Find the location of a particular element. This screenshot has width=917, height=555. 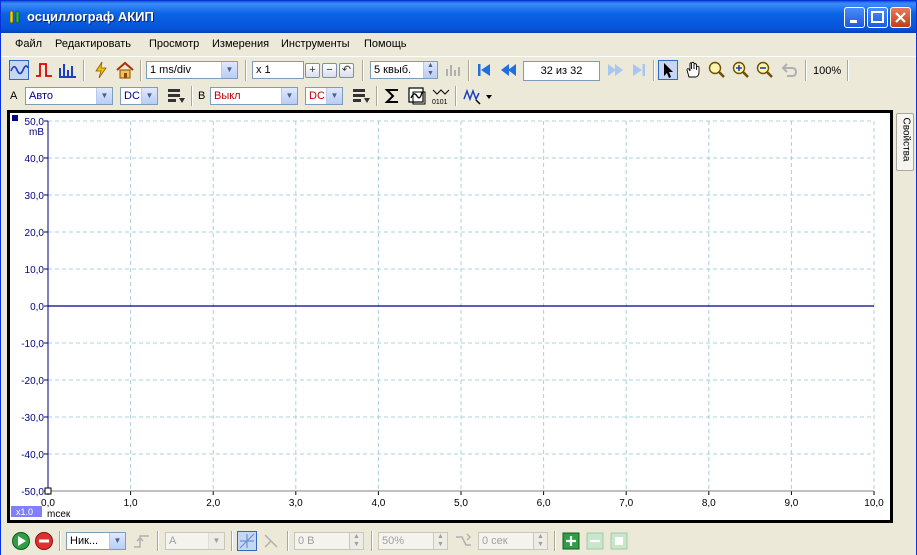

y-tick-label: 0,0 is located at coordinates (37, 307).